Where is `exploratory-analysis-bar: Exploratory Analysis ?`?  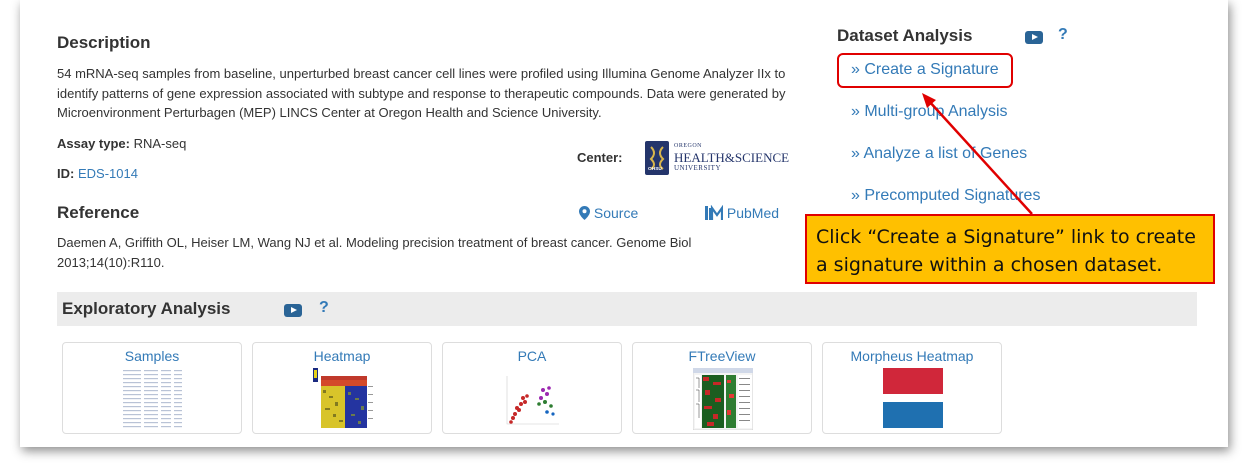 exploratory-analysis-bar: Exploratory Analysis ? is located at coordinates (627, 309).